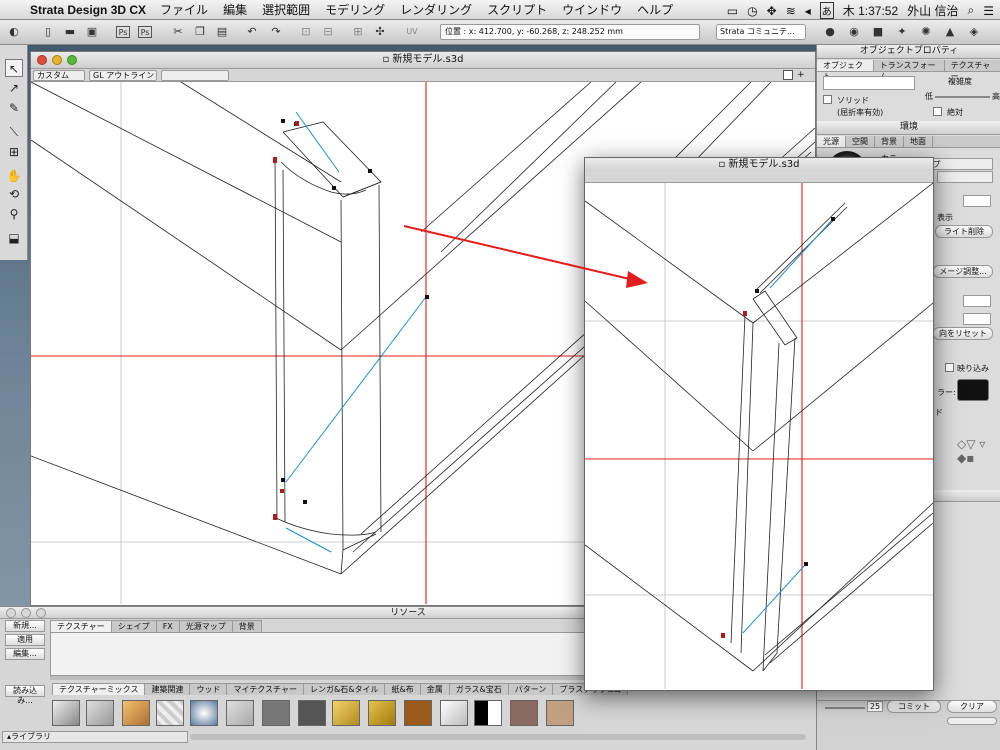  What do you see at coordinates (963, 333) in the screenshot?
I see `reset-direction-button: 向をリセット` at bounding box center [963, 333].